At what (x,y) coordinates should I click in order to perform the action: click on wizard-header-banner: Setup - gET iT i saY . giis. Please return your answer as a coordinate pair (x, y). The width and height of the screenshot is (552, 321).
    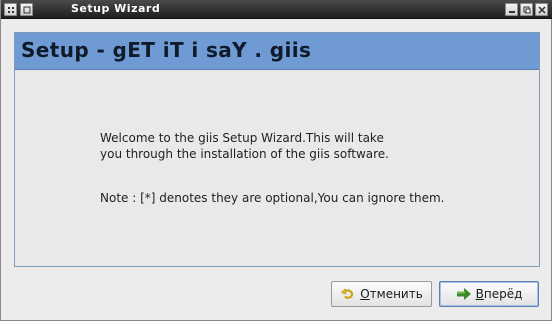
    Looking at the image, I should click on (277, 51).